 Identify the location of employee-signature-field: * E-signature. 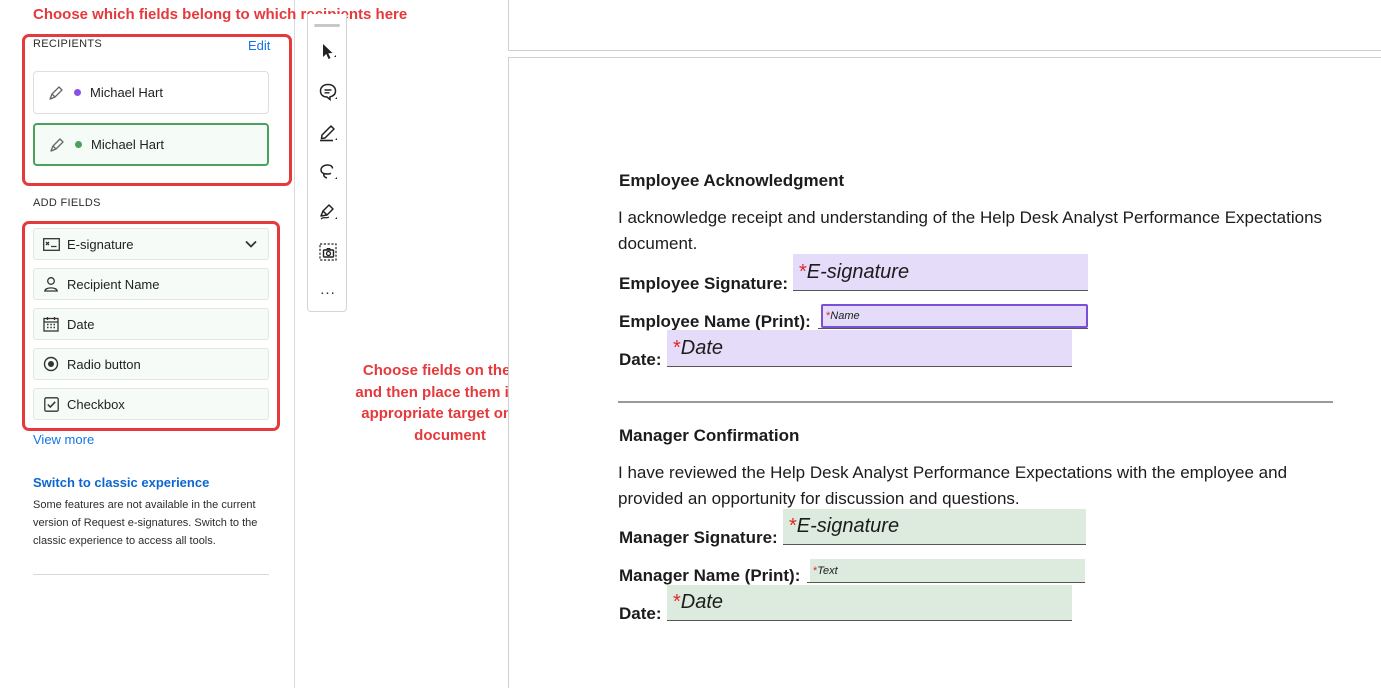
(940, 272).